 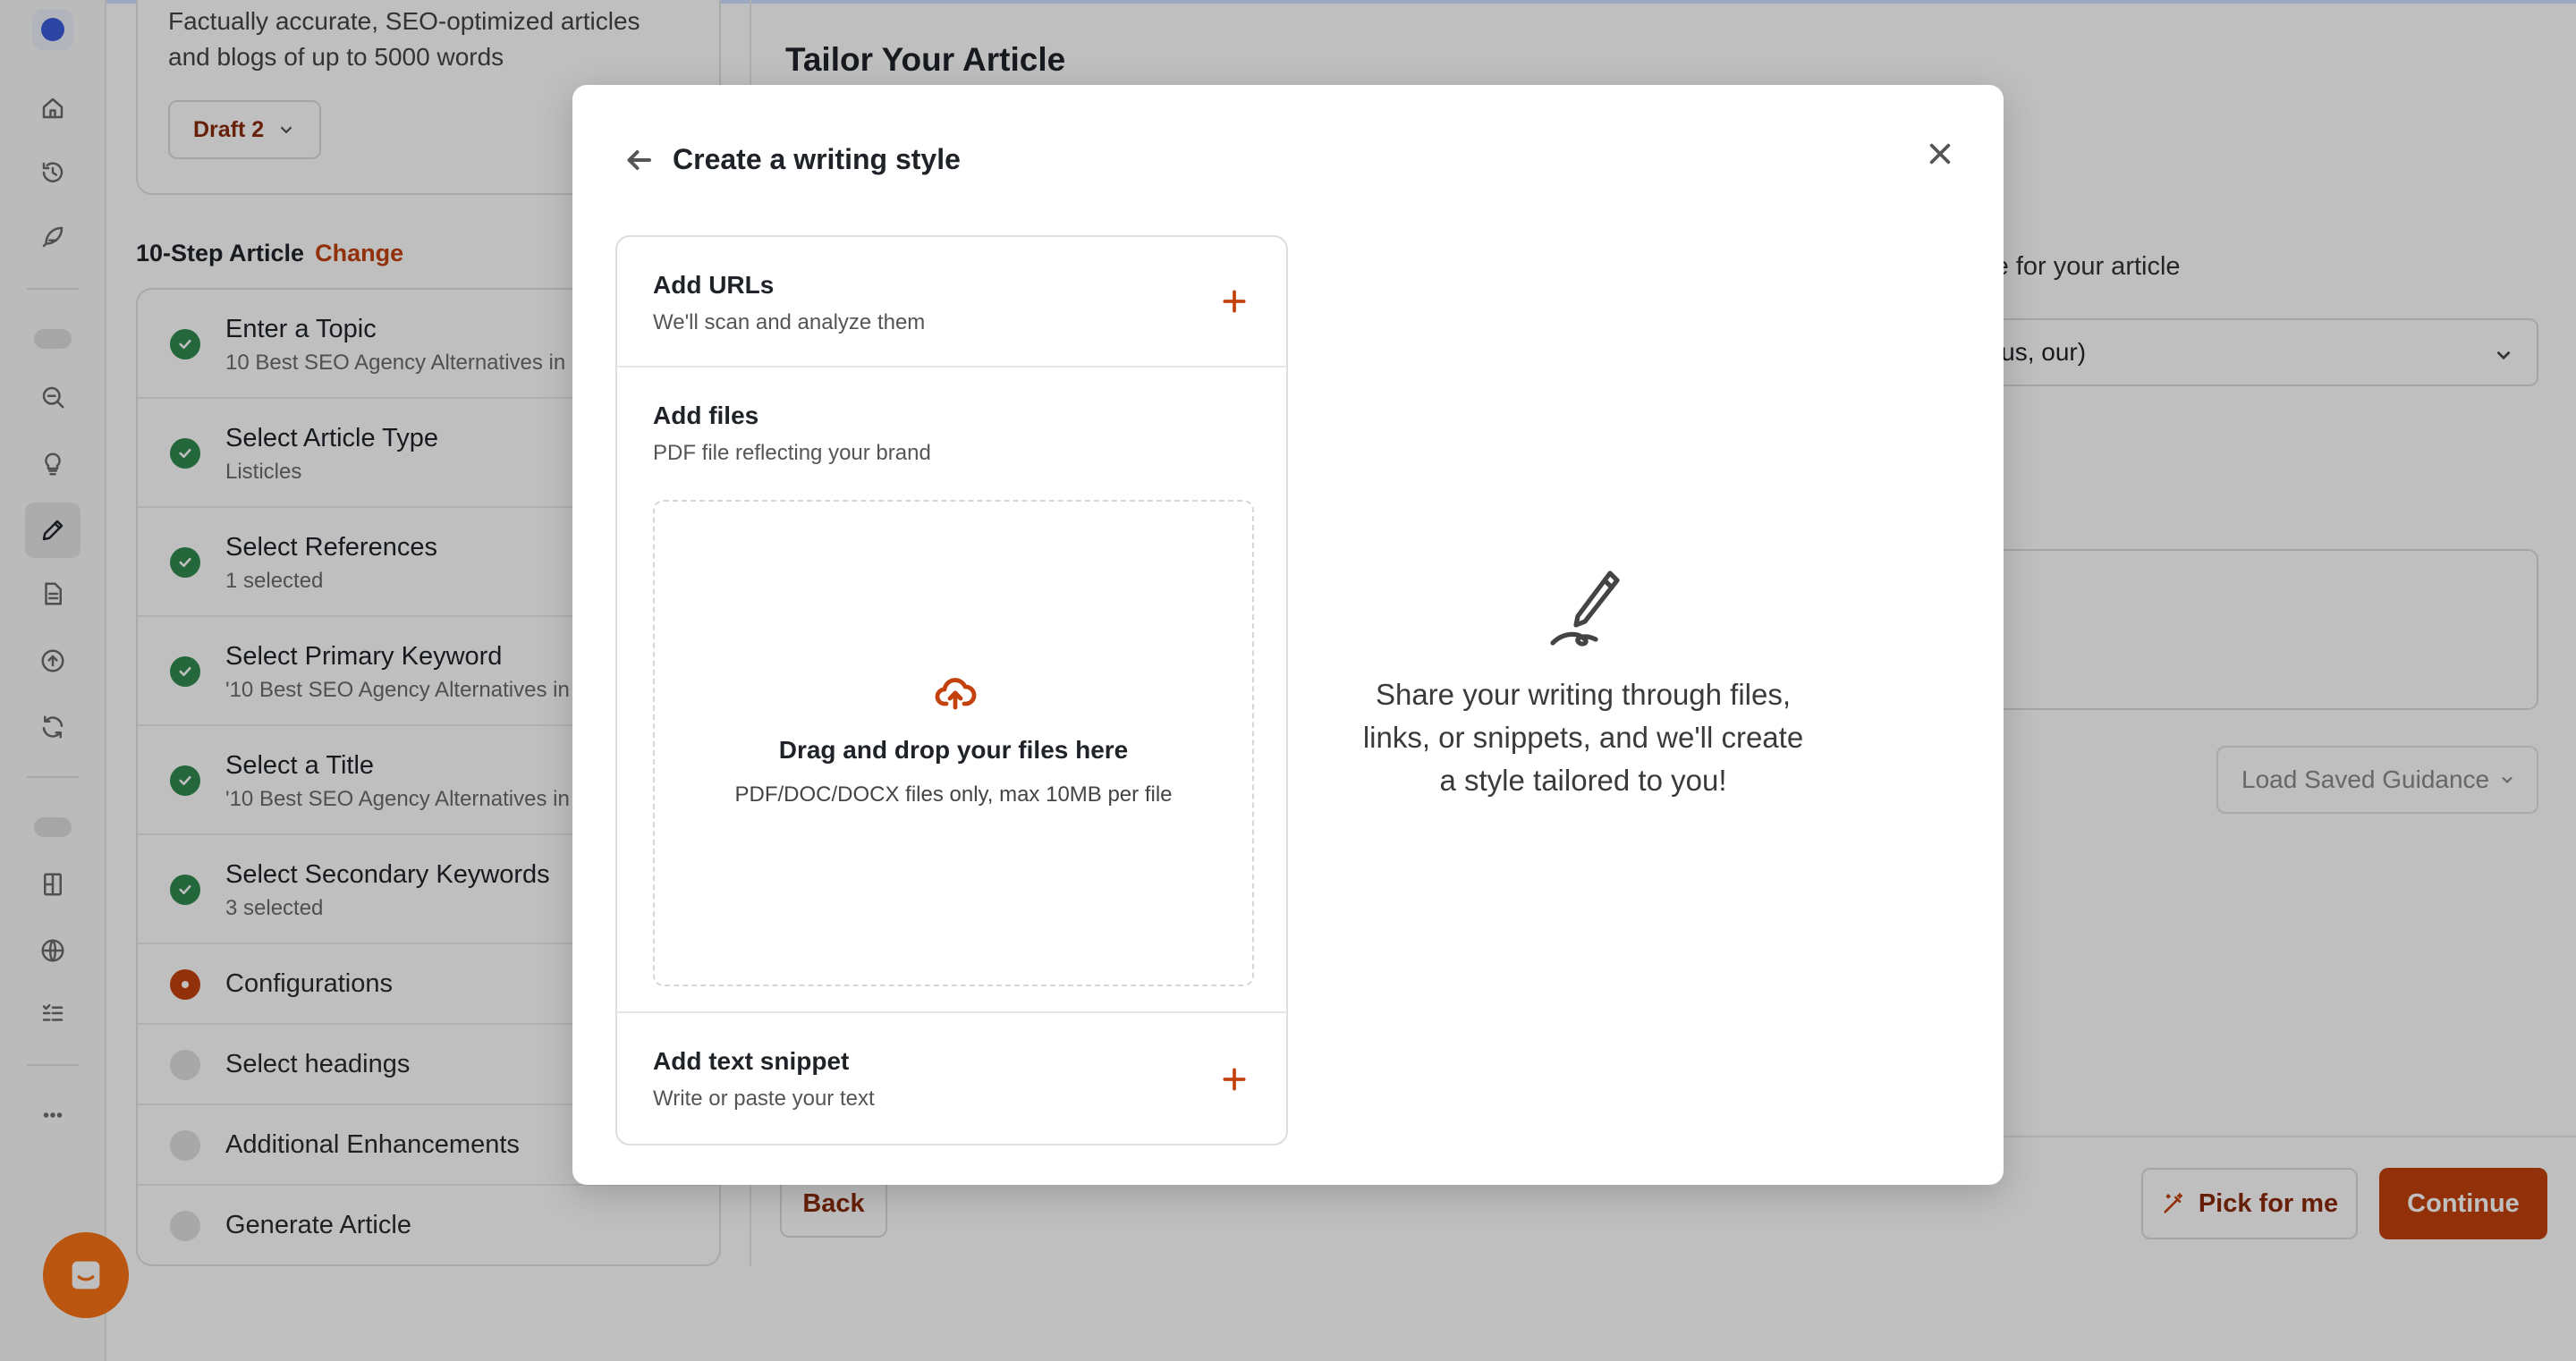 I want to click on add-urls-subtitle: We'll scan and analyze them, so click(x=789, y=322).